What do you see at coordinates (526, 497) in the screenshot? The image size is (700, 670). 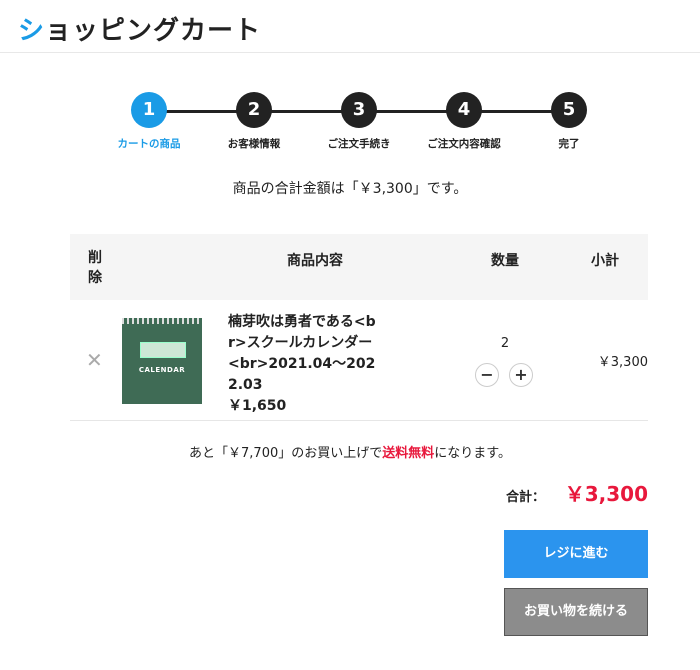 I see `grand-total-label: 合計：` at bounding box center [526, 497].